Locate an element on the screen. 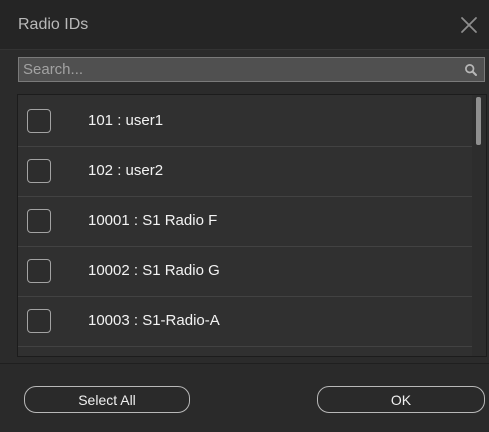 The width and height of the screenshot is (489, 432). list-item: 10001 : S1 Radio F is located at coordinates (246, 222).